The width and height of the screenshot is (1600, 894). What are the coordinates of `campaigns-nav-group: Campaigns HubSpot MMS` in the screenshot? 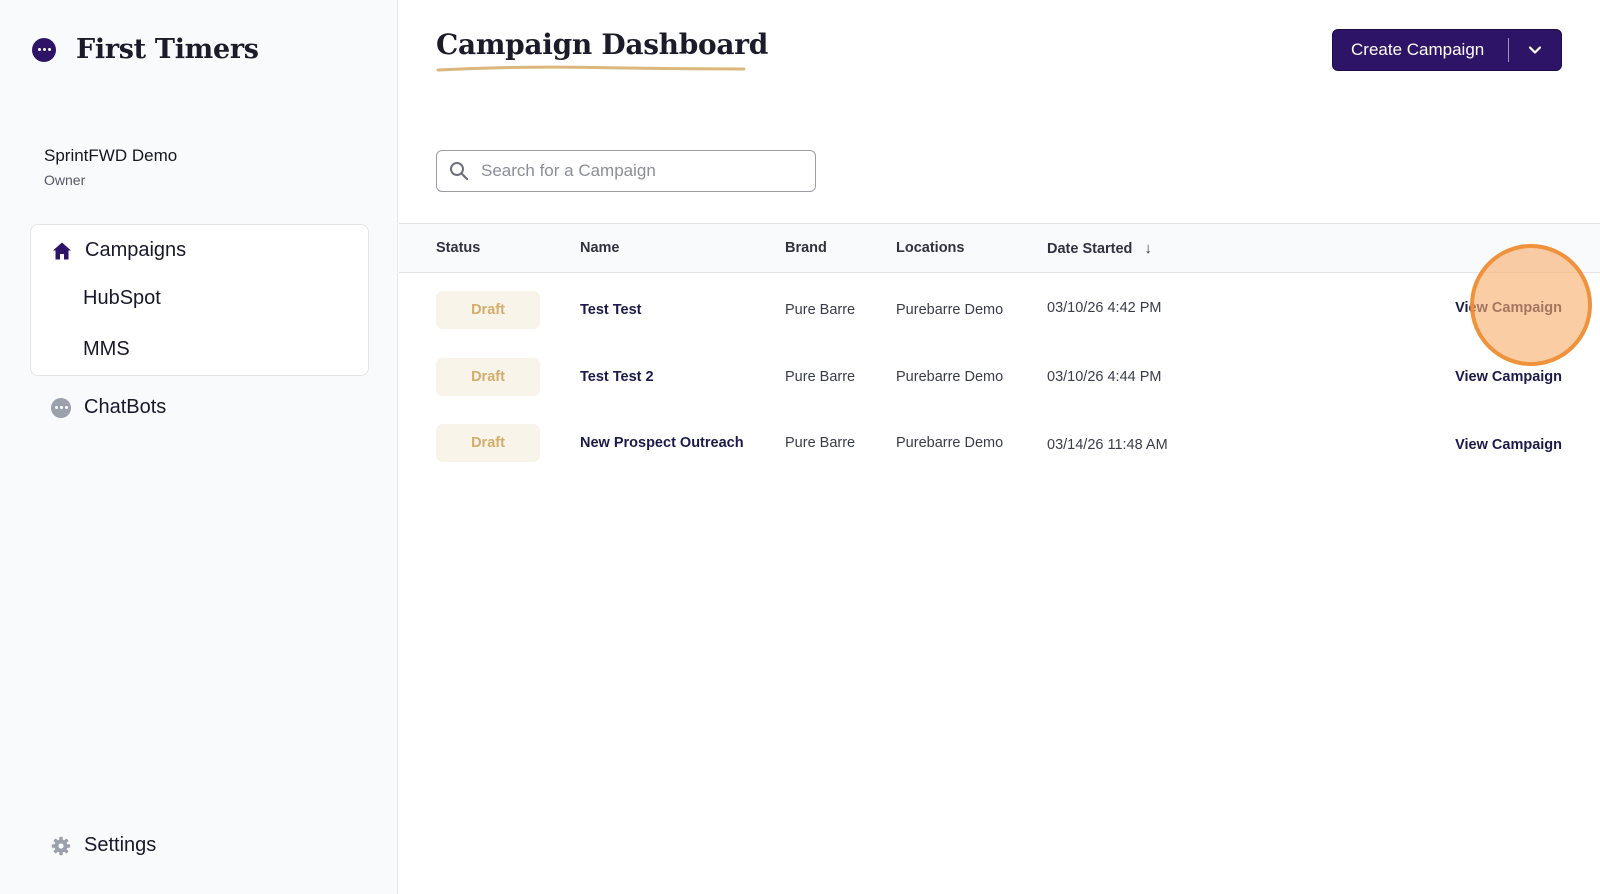 It's located at (199, 300).